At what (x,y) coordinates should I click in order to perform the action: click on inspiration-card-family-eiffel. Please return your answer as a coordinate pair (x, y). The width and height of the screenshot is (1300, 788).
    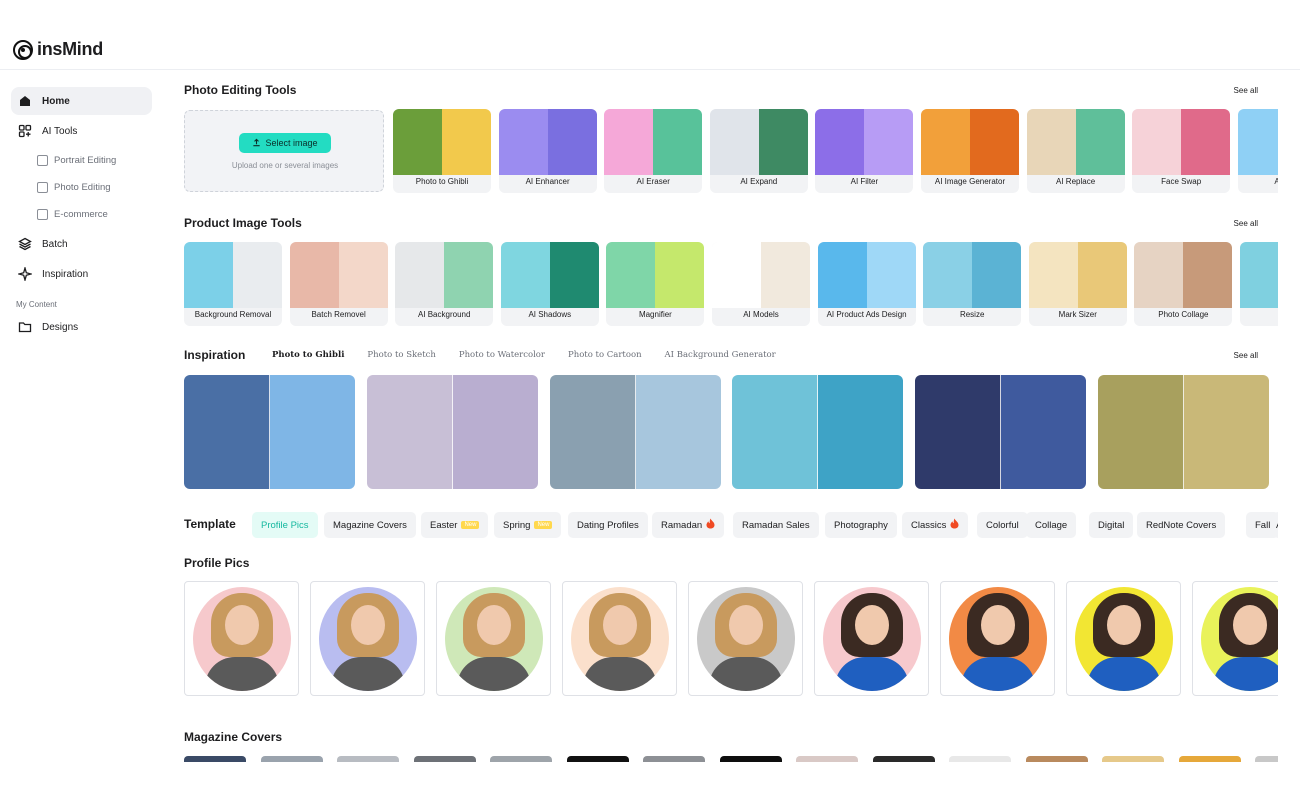
    Looking at the image, I should click on (269, 432).